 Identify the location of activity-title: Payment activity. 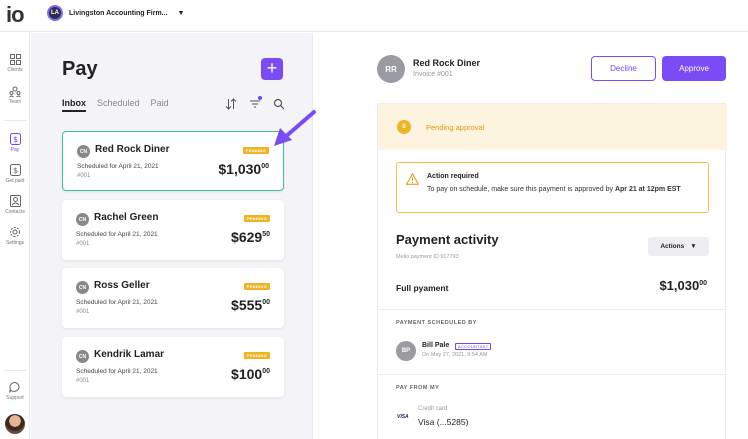
(447, 239).